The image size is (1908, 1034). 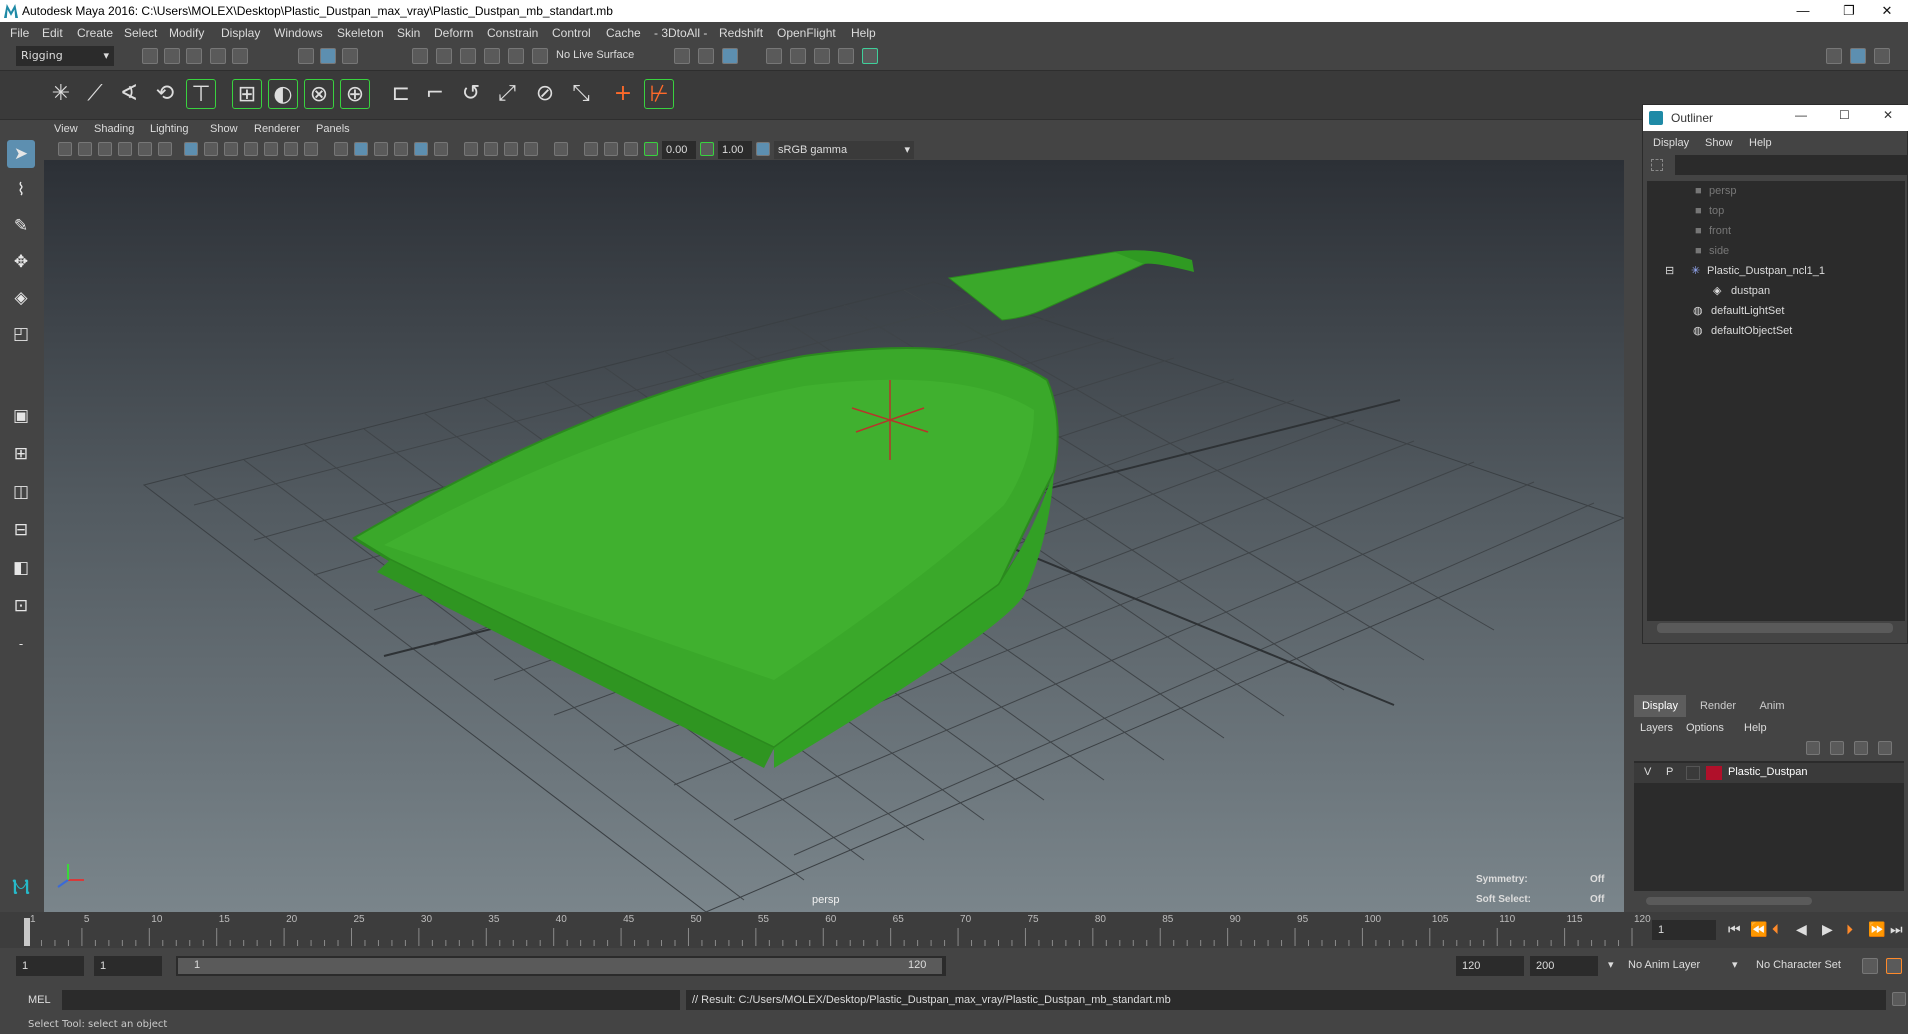 I want to click on open-scene-icon, so click(x=172, y=56).